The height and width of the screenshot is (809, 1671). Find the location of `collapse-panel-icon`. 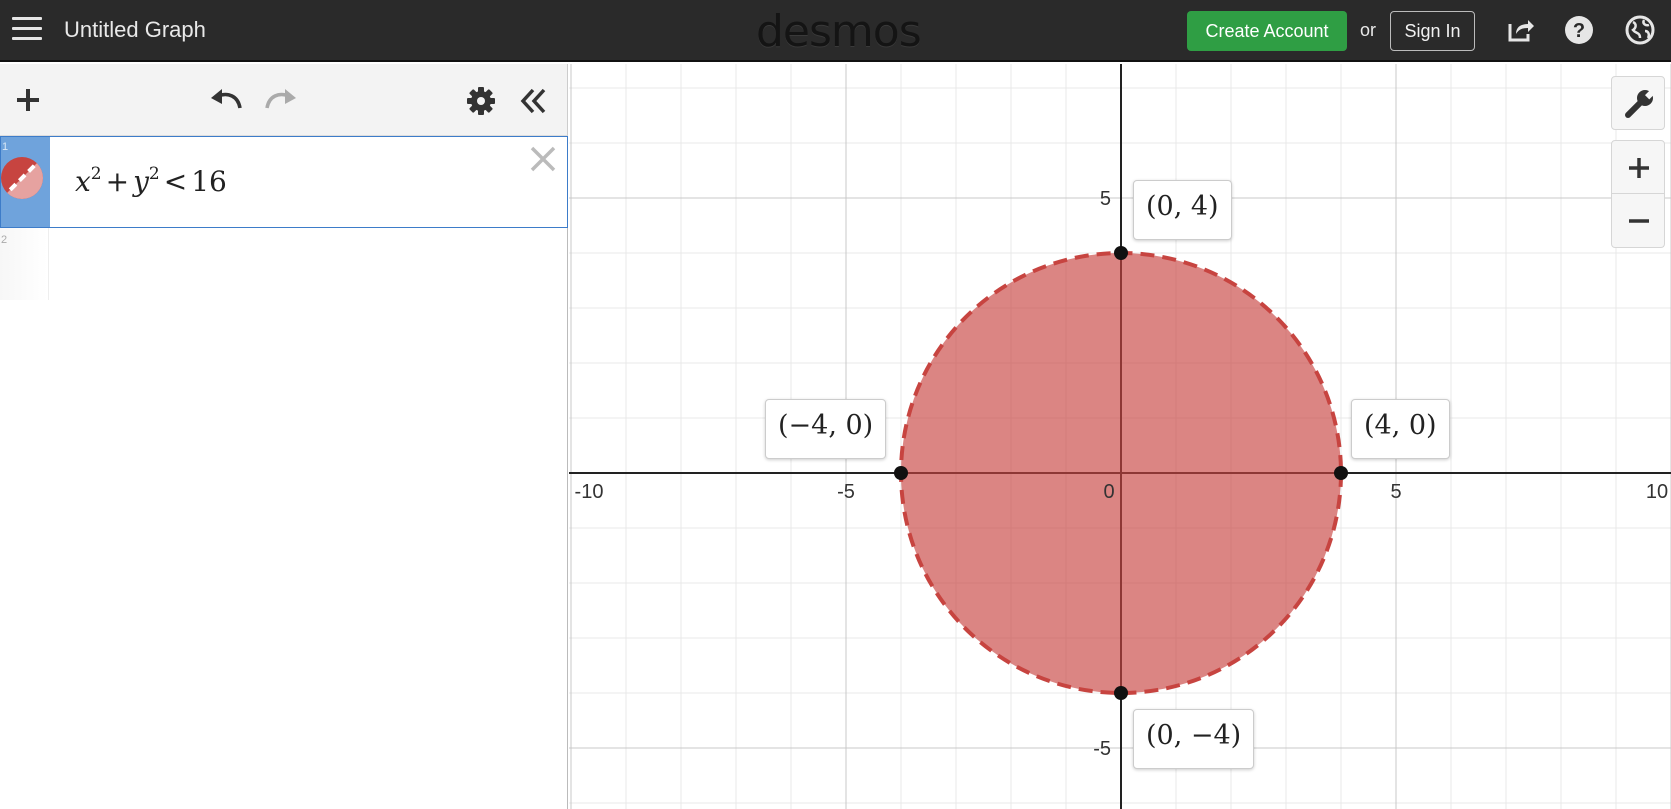

collapse-panel-icon is located at coordinates (533, 101).